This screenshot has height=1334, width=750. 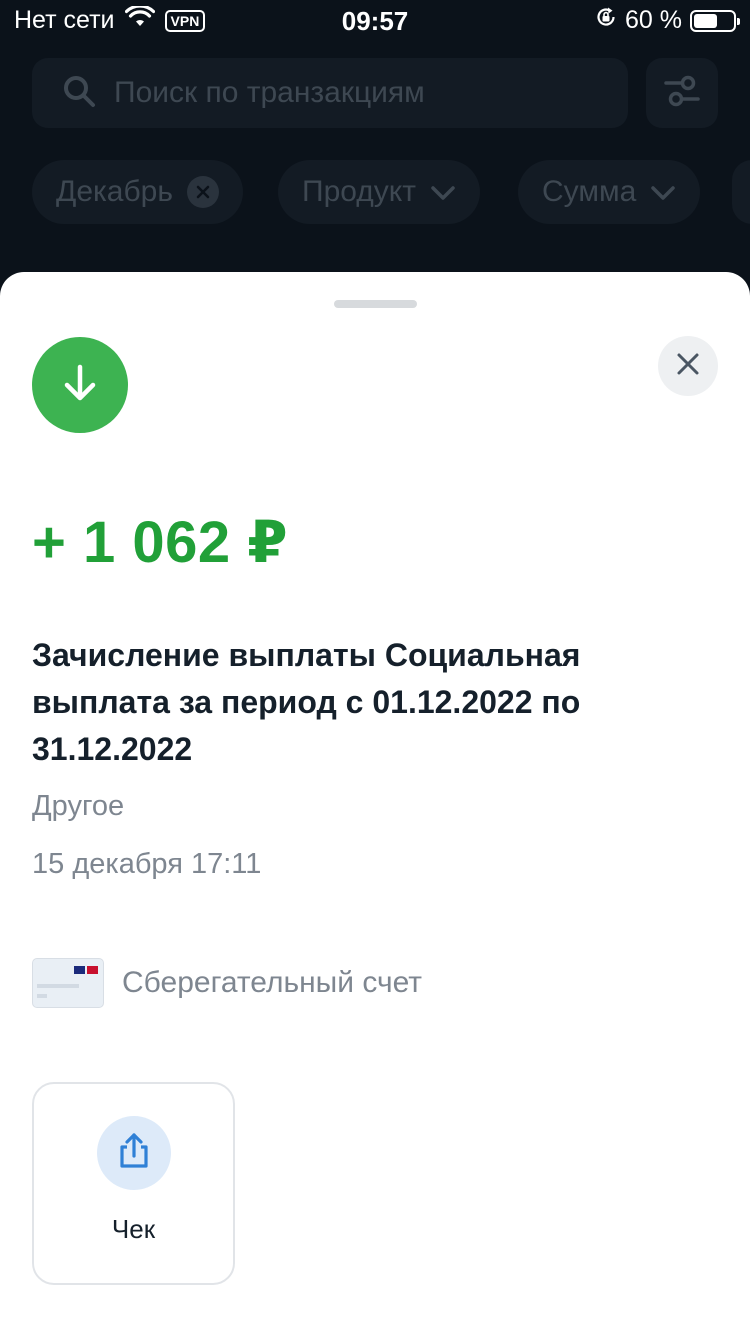 I want to click on close-button, so click(x=688, y=366).